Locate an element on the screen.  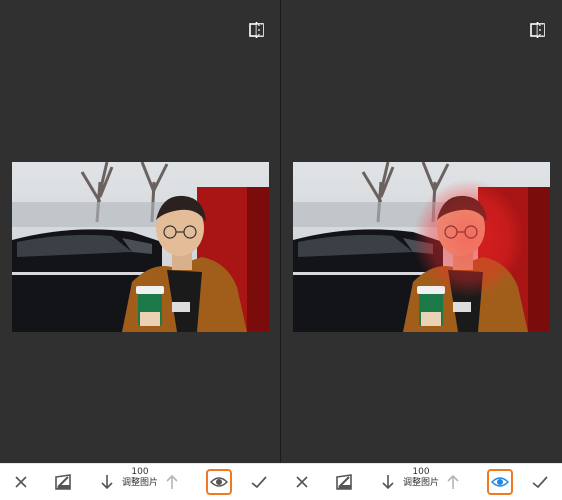
mask-overlay is located at coordinates (453, 247).